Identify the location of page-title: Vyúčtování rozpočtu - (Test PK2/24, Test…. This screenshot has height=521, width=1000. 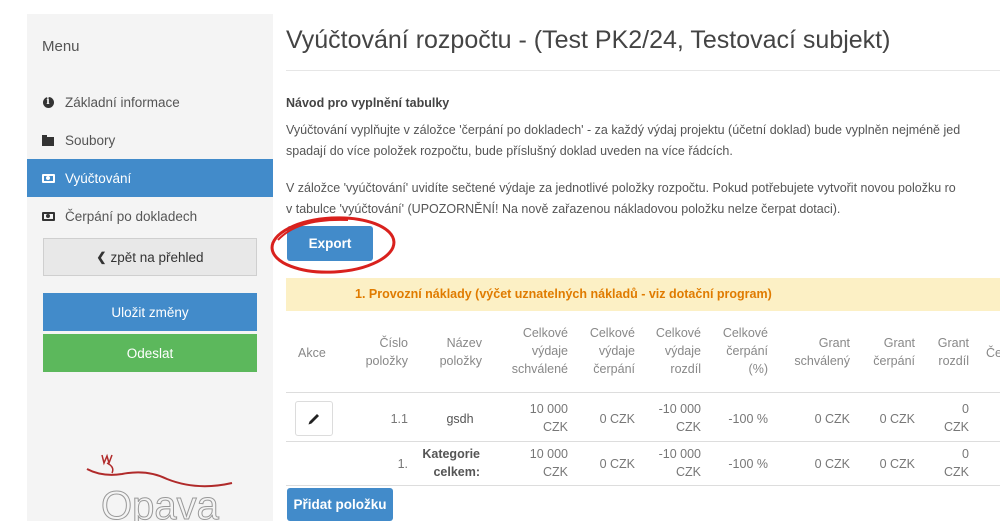
(588, 40).